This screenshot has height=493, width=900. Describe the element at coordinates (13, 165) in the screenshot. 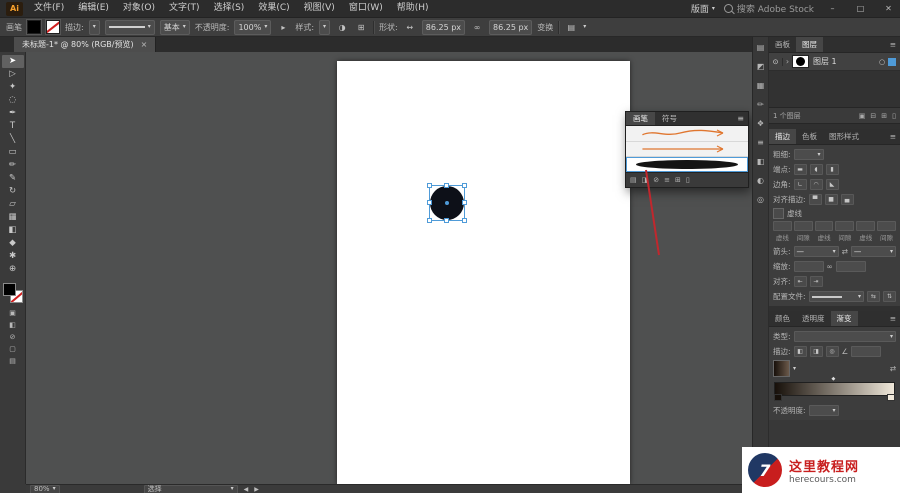

I see `paintbrush-tool-button: ✏` at that location.